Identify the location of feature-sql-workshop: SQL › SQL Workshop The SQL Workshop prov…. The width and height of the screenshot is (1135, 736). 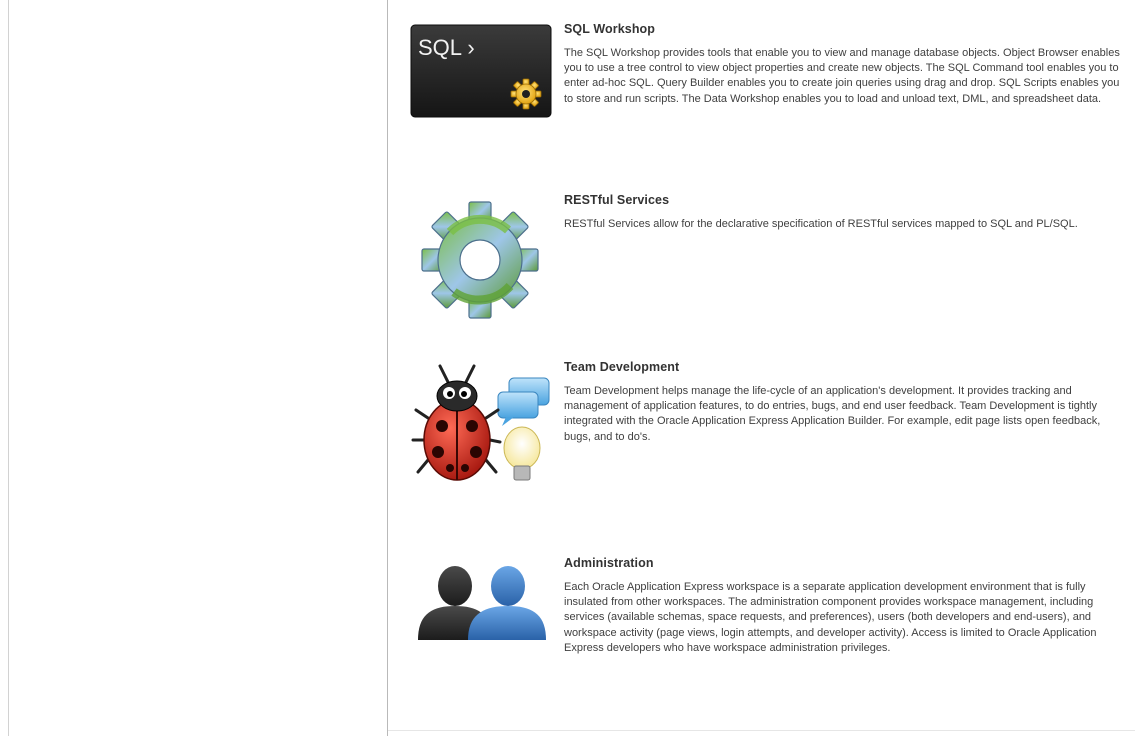
(770, 97).